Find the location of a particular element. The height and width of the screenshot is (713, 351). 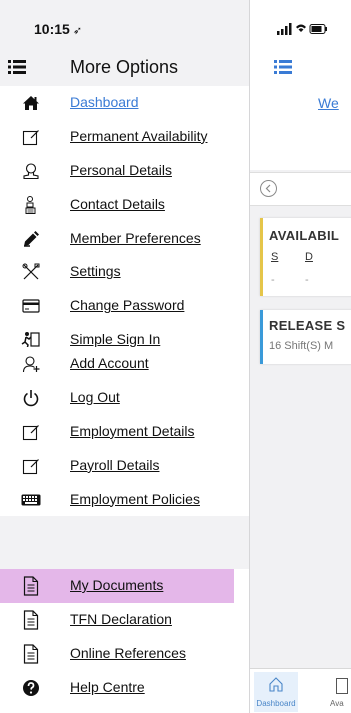

toolbar is located at coordinates (300, 68).